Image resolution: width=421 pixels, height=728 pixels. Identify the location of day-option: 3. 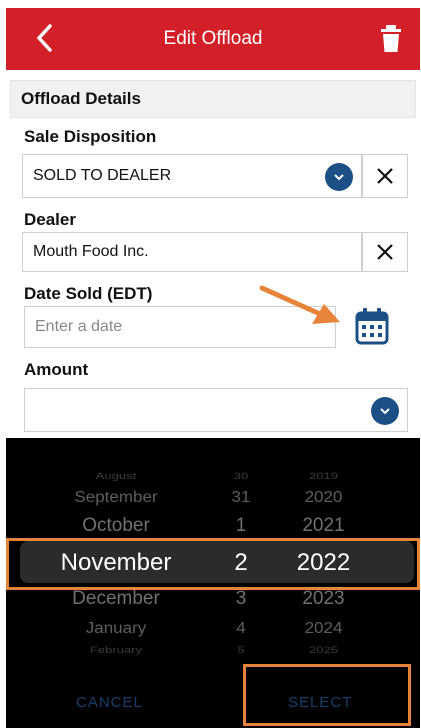
(241, 599).